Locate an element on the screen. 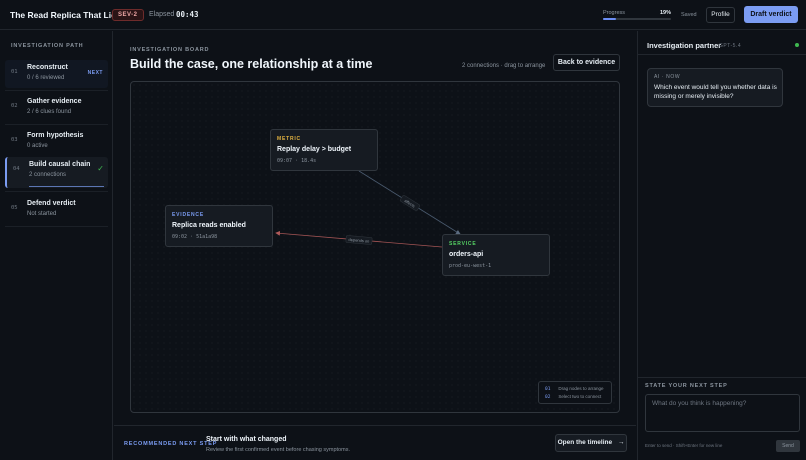 The width and height of the screenshot is (806, 460). elapsed-label: Elapsed is located at coordinates (162, 14).